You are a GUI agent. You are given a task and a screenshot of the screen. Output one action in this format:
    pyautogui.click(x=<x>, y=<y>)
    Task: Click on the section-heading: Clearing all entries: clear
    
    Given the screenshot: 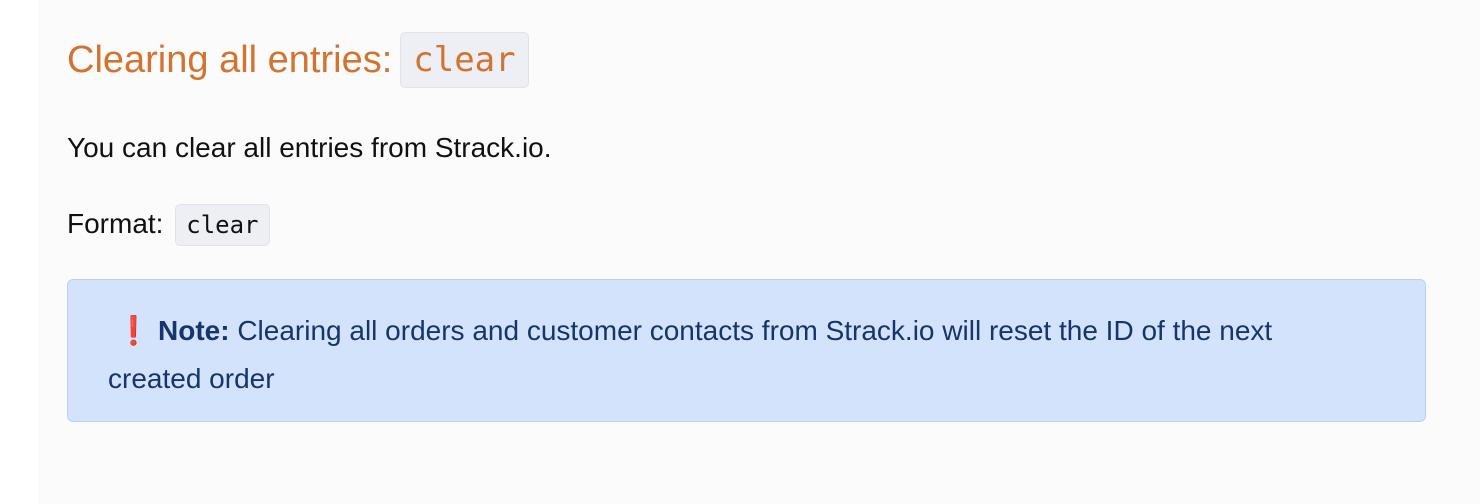 What is the action you would take?
    pyautogui.click(x=298, y=60)
    